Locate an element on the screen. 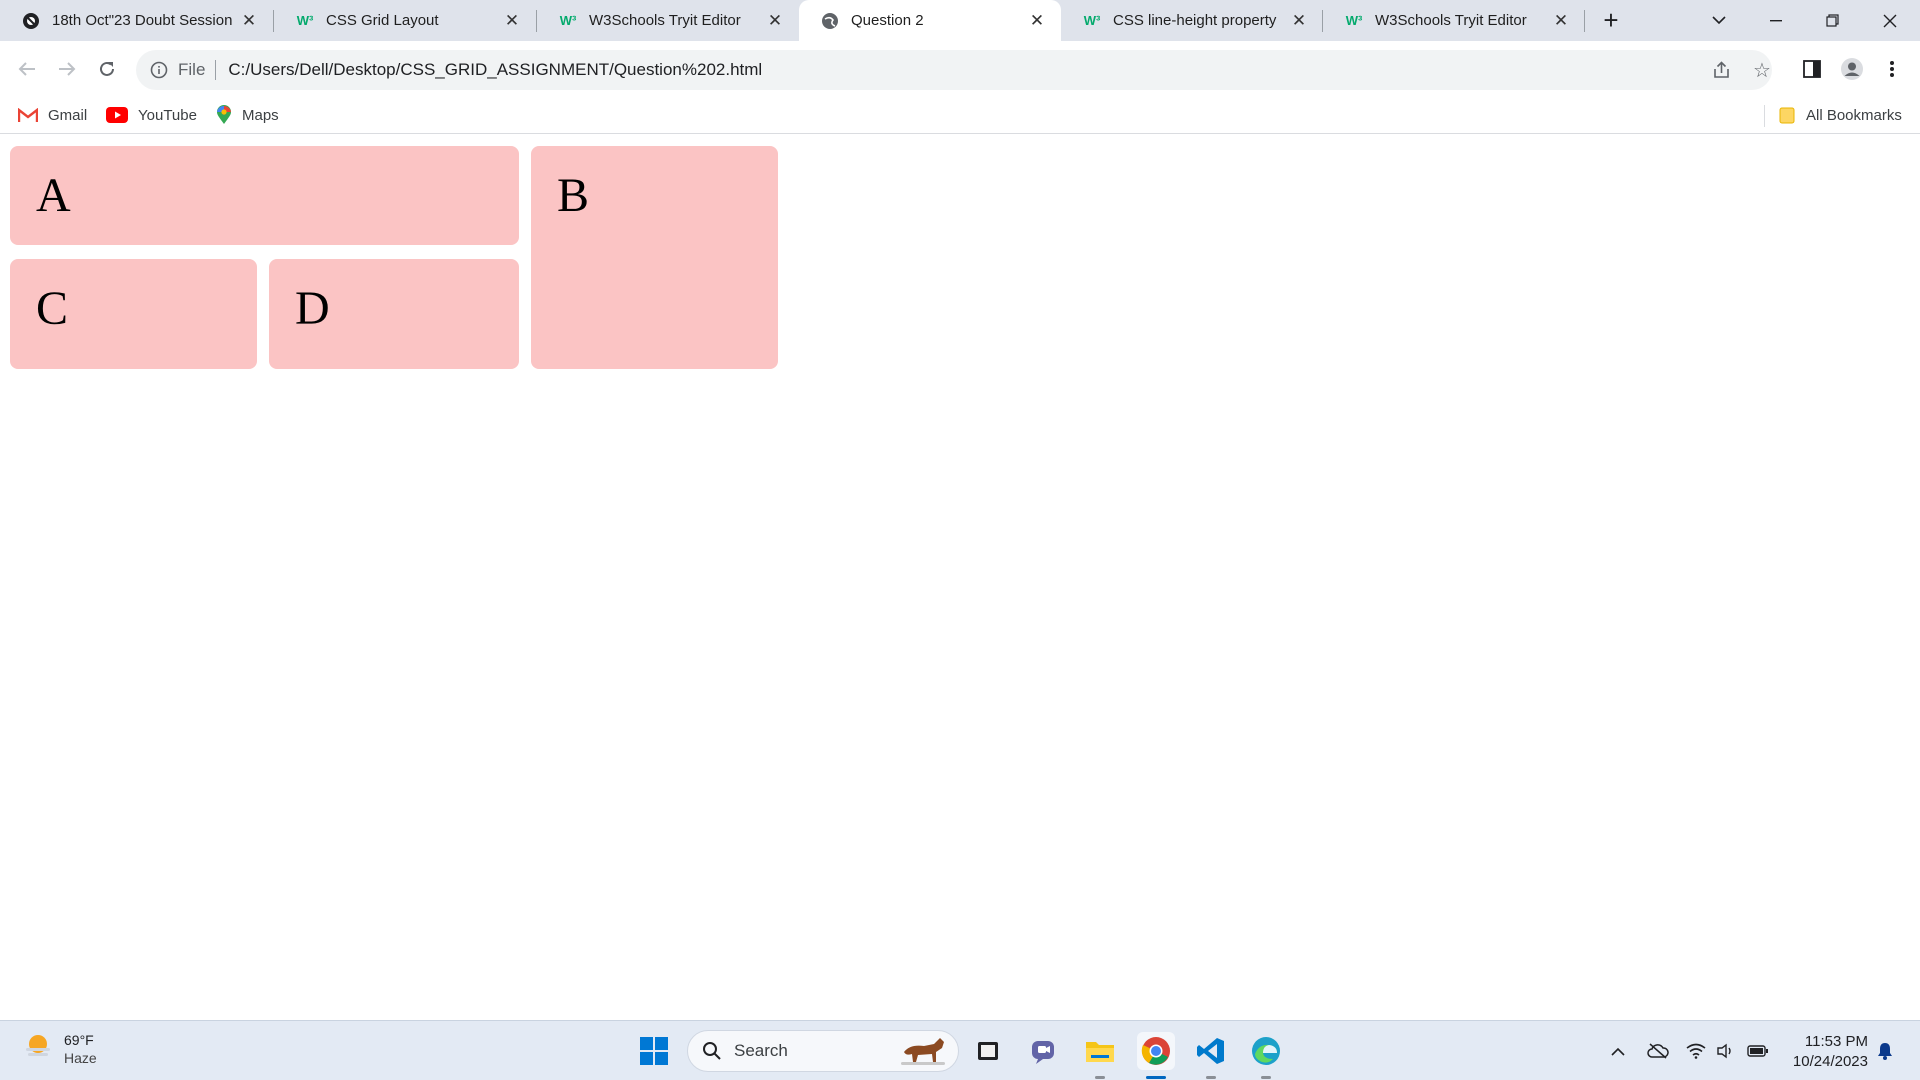 The height and width of the screenshot is (1080, 1920). file-explorer-icon is located at coordinates (1100, 1051).